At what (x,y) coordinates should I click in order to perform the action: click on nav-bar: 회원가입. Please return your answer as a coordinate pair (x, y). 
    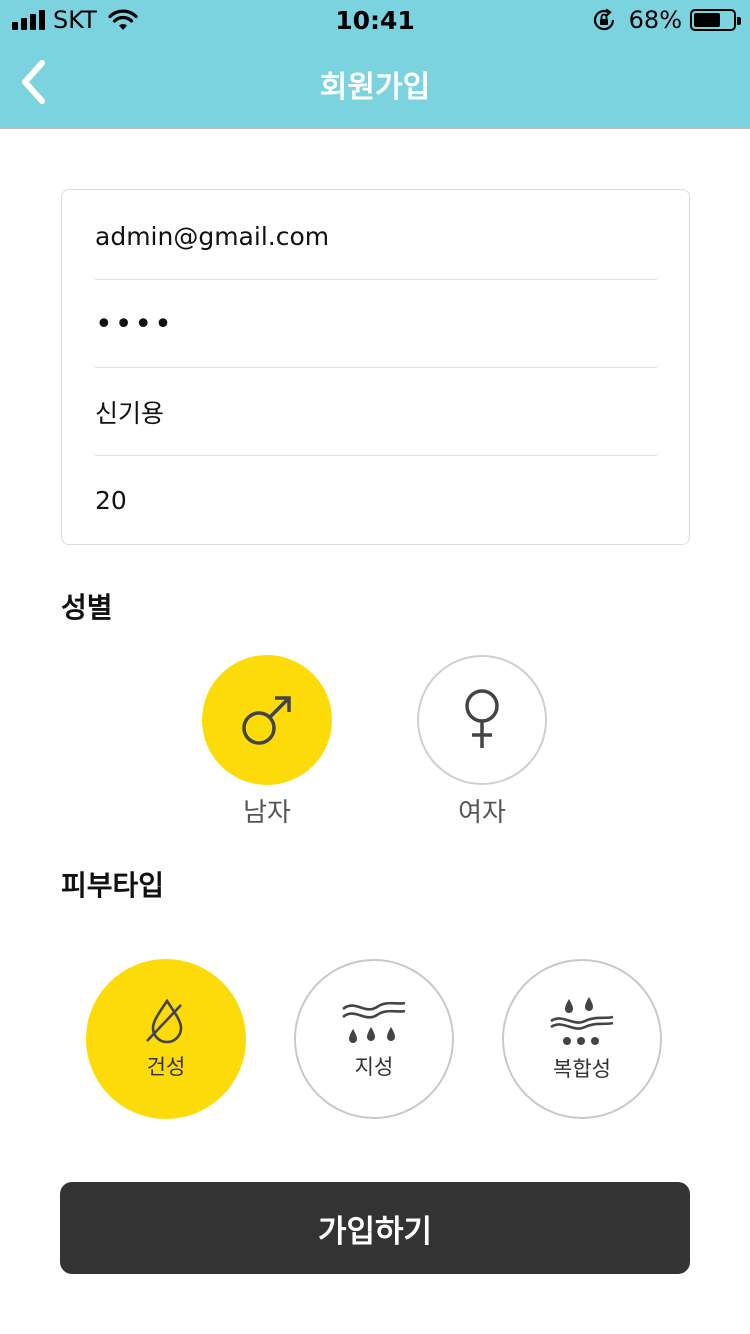
    Looking at the image, I should click on (375, 84).